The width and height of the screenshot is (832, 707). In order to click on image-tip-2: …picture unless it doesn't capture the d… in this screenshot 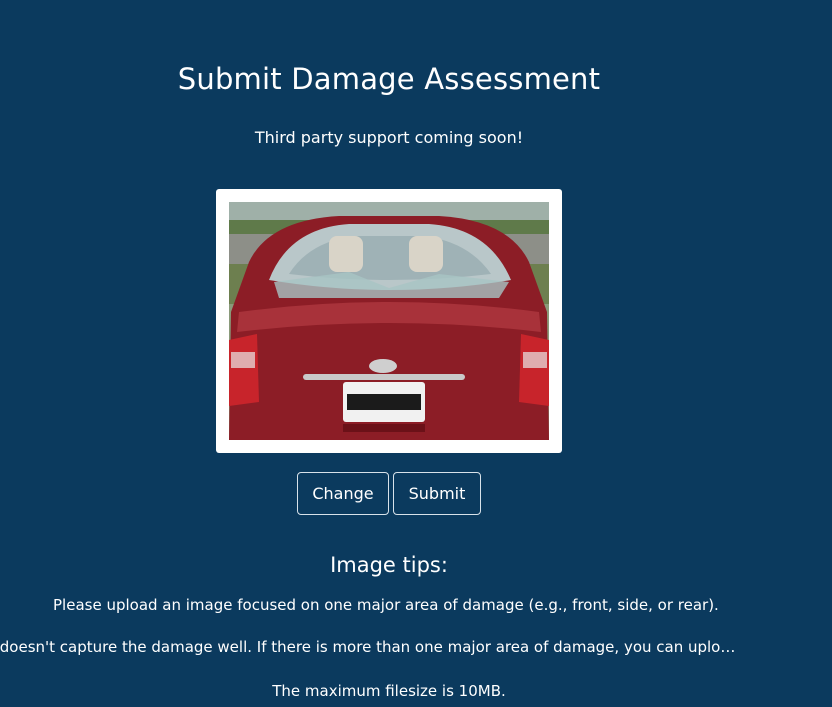, I will do `click(368, 647)`.